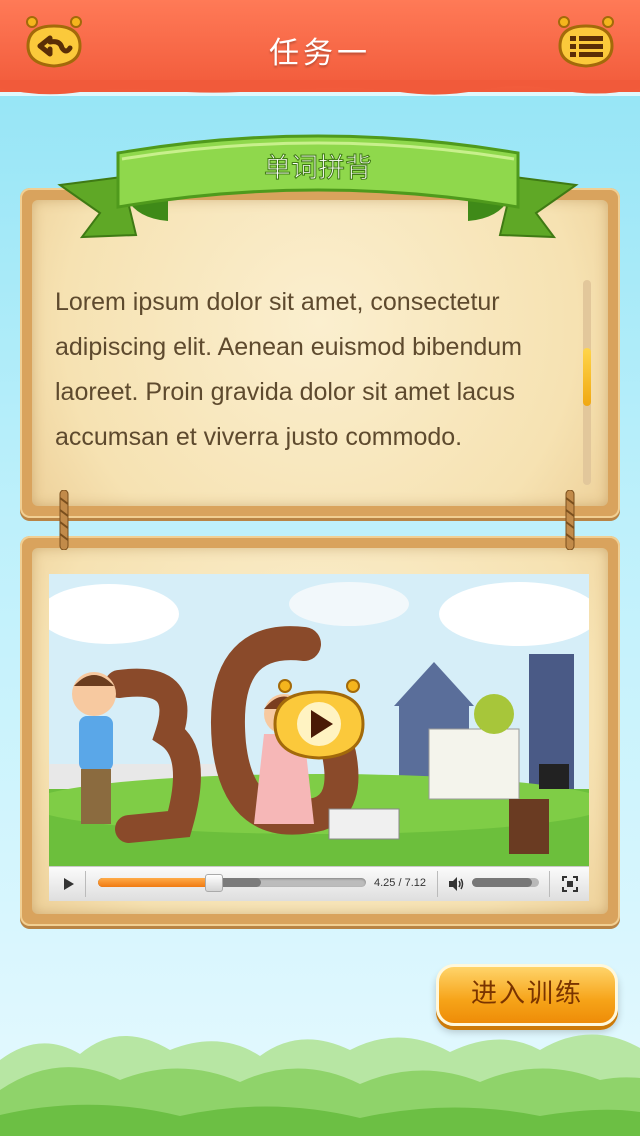 The image size is (640, 1136). I want to click on app-header: 任务一, so click(320, 47).